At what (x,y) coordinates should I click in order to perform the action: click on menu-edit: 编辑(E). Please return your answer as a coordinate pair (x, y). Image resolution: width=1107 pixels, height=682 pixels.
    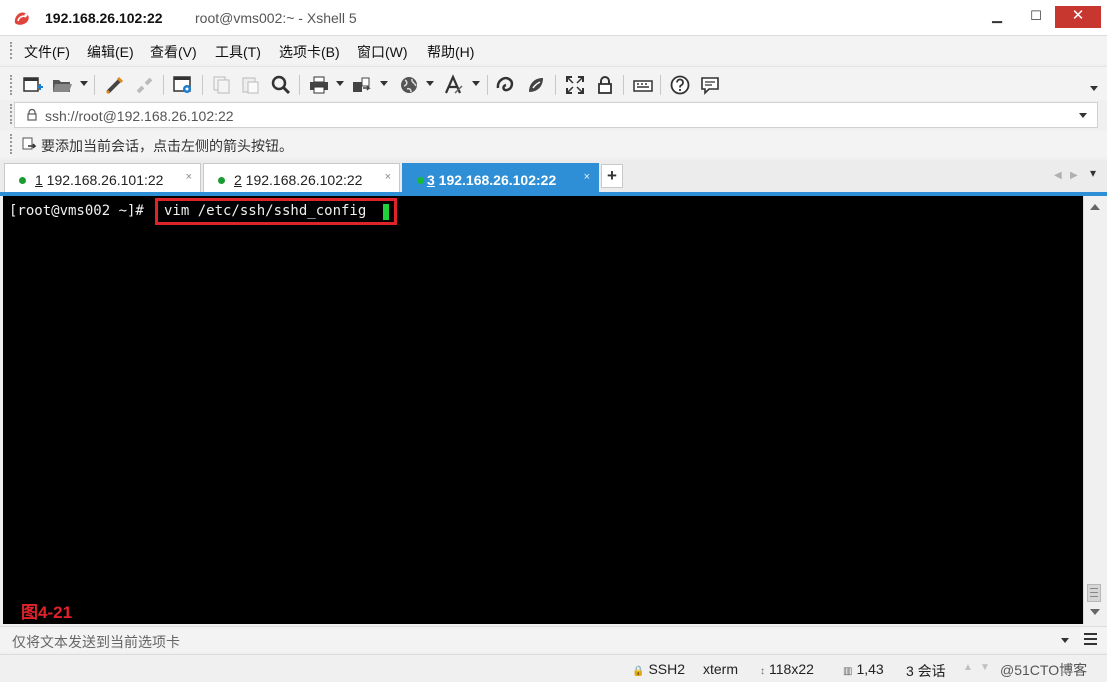
    Looking at the image, I should click on (110, 52).